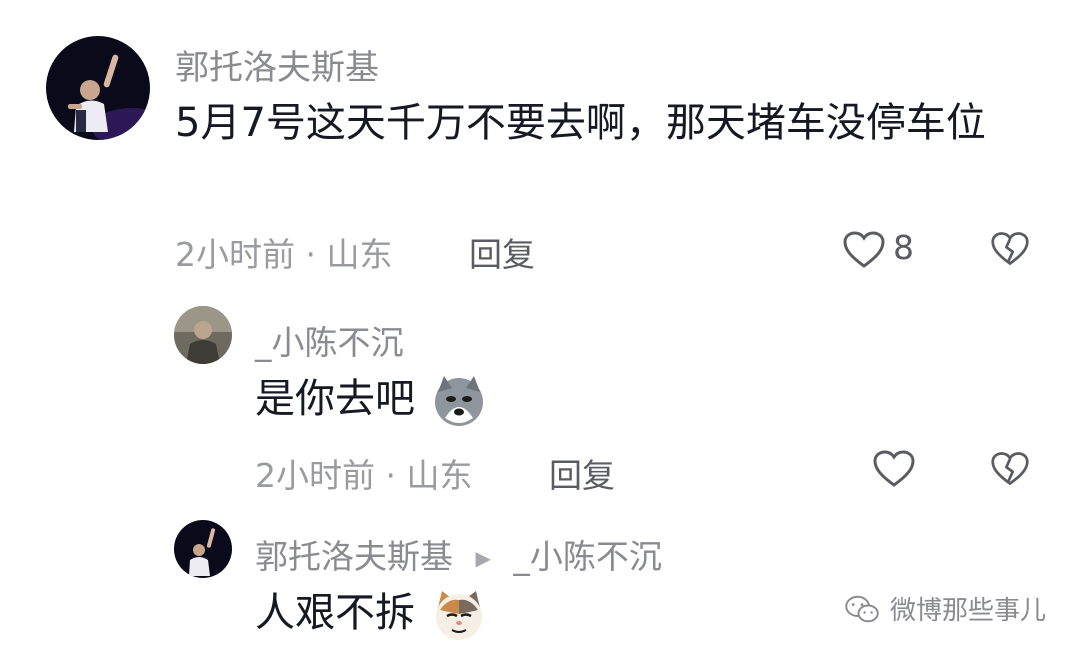 The width and height of the screenshot is (1080, 657). Describe the element at coordinates (903, 247) in the screenshot. I see `like-count: 8` at that location.